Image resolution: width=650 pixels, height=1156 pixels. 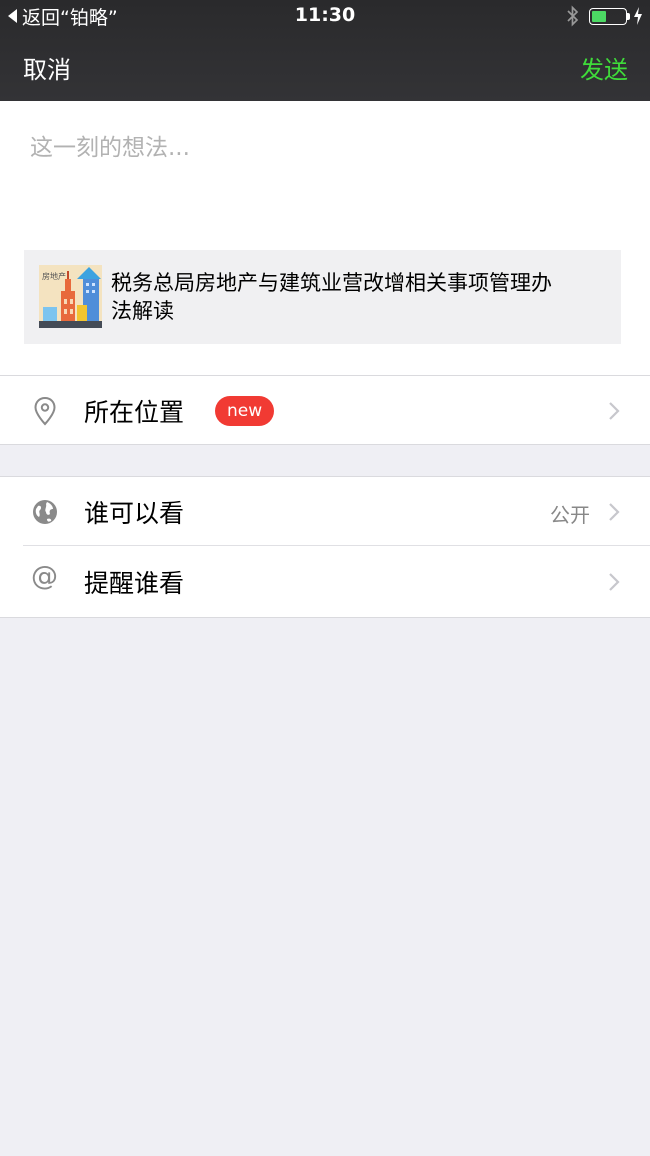 I want to click on shared-article-card: 房地产 税务总局房地产与建筑业营改增相关事项管理办法解读, so click(x=322, y=297).